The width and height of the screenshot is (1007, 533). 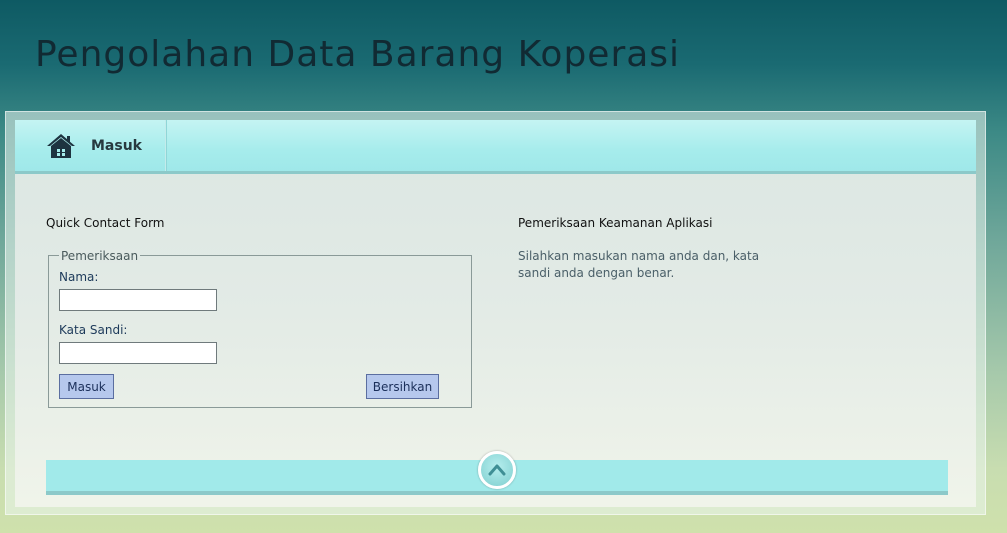 I want to click on info-section-heading: Pemeriksaan Keamanan Aplikasi, so click(x=615, y=223).